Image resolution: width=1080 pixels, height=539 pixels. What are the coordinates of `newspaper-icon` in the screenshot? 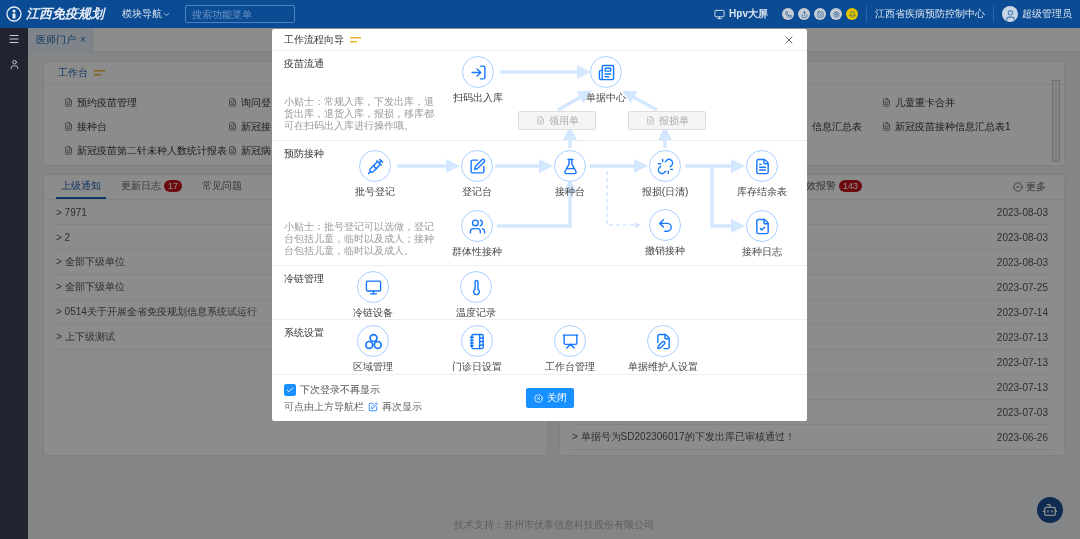 It's located at (606, 72).